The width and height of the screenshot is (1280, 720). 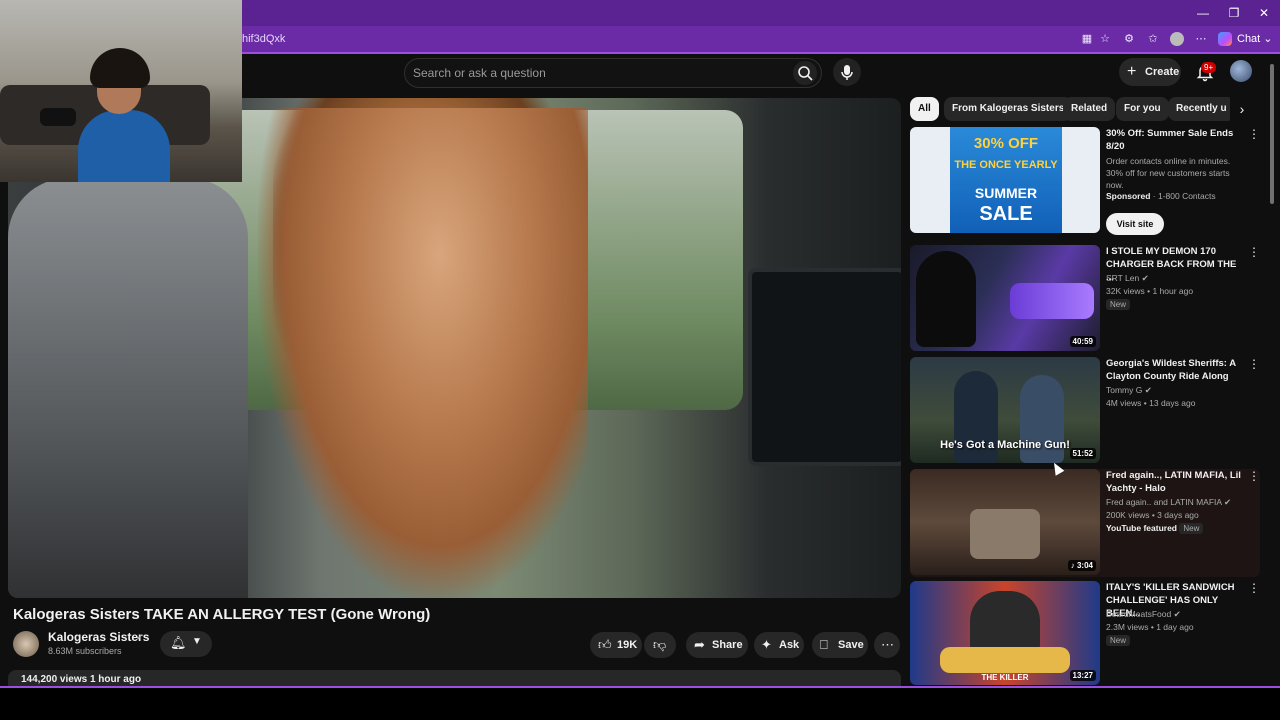 I want to click on like-button: 👍︎ 19K, so click(x=616, y=645).